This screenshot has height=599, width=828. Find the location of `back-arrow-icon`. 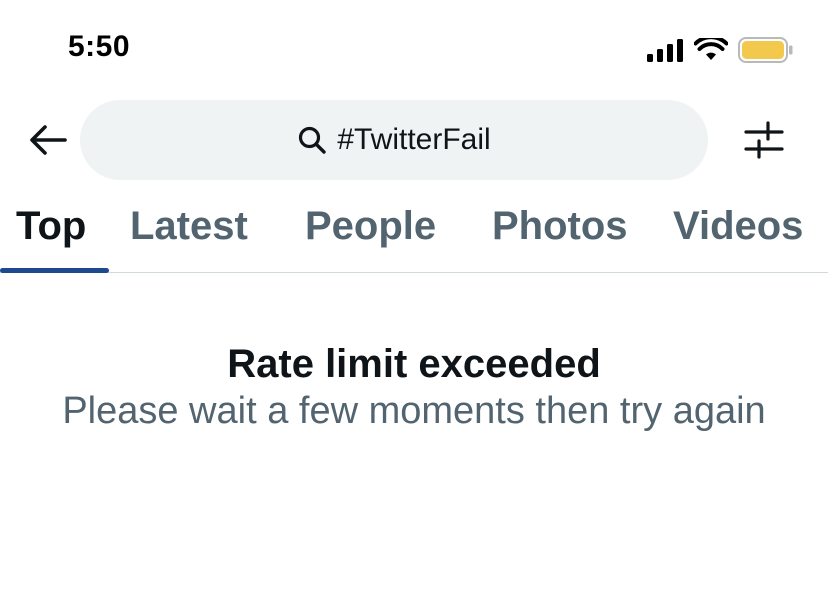

back-arrow-icon is located at coordinates (48, 140).